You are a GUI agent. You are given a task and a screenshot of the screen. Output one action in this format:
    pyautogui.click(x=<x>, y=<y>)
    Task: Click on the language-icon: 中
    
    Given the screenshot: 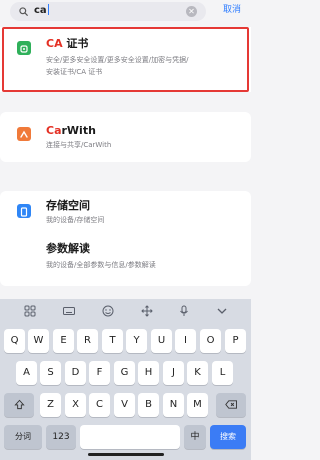 What is the action you would take?
    pyautogui.click(x=195, y=437)
    